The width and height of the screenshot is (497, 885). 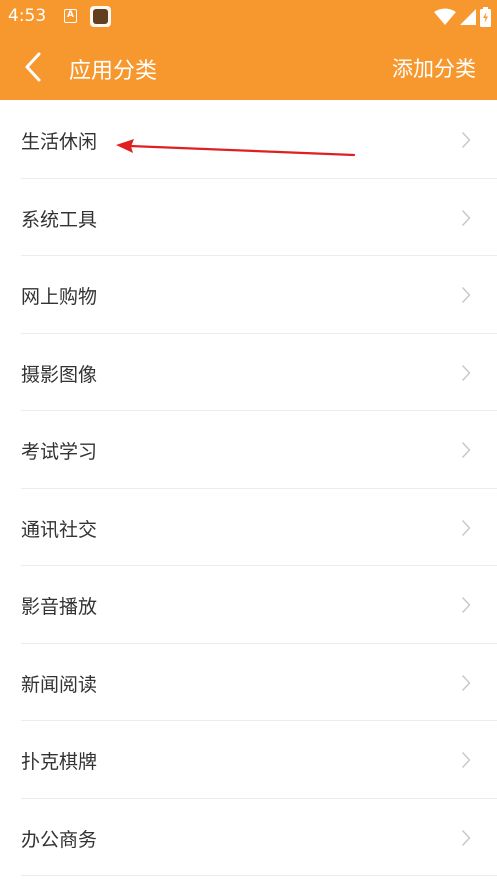 I want to click on status-time: 4:53, so click(x=27, y=16).